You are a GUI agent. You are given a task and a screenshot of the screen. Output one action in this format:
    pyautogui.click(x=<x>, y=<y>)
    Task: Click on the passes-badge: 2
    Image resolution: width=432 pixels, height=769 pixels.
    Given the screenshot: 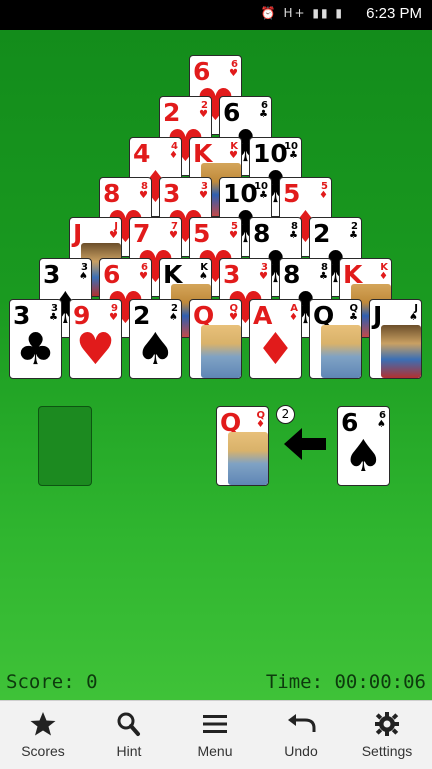 What is the action you would take?
    pyautogui.click(x=285, y=414)
    